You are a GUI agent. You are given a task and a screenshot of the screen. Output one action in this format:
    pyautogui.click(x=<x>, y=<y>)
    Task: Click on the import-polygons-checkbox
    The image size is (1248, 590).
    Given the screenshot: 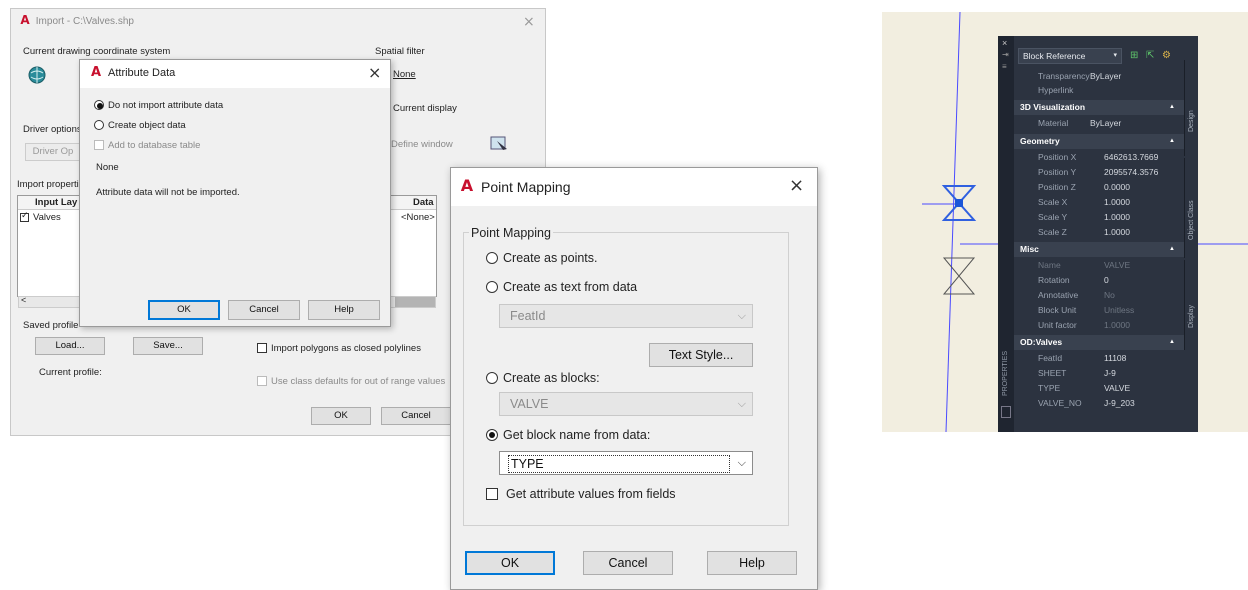 What is the action you would take?
    pyautogui.click(x=262, y=348)
    